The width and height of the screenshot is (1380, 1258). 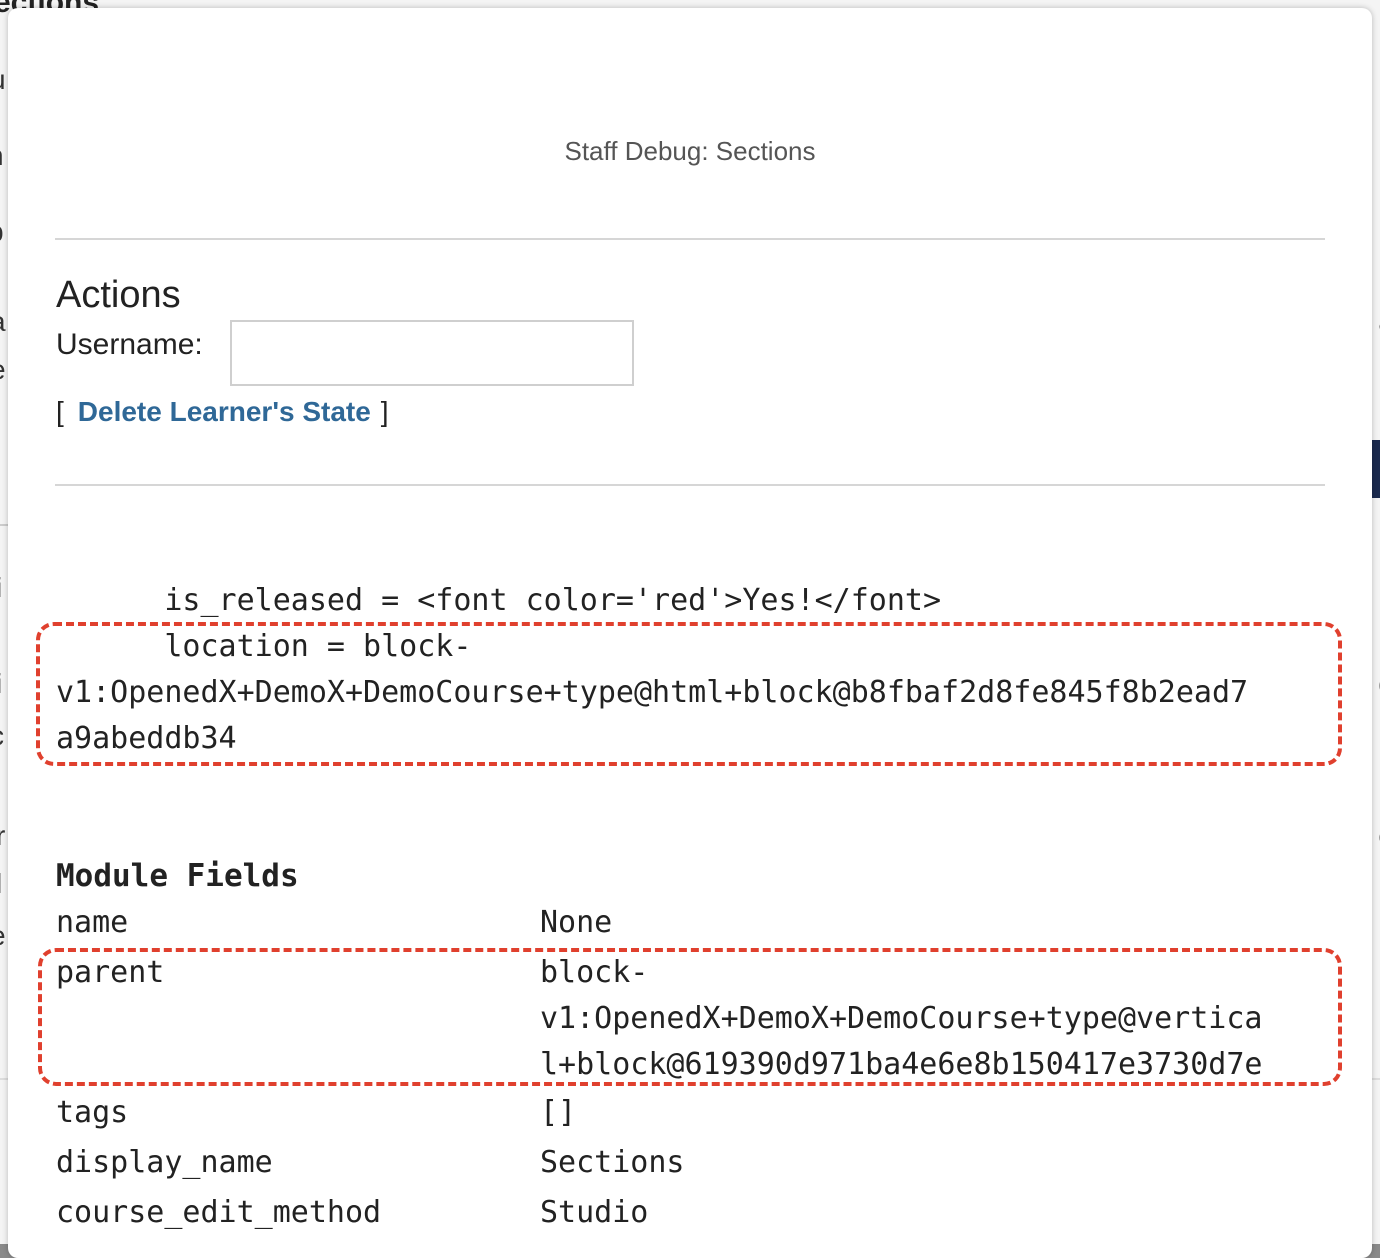 What do you see at coordinates (576, 922) in the screenshot?
I see `field-value-name: None` at bounding box center [576, 922].